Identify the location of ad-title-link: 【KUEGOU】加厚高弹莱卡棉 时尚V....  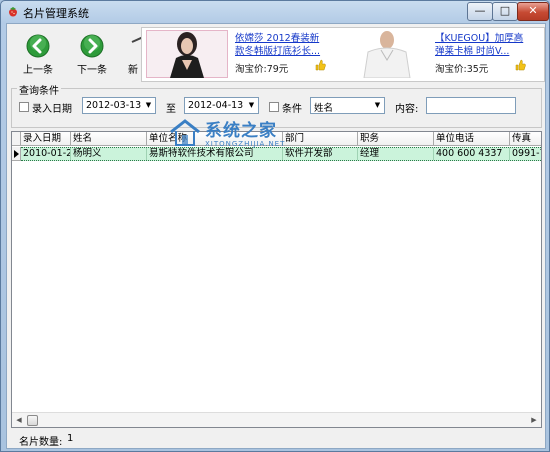
(480, 45).